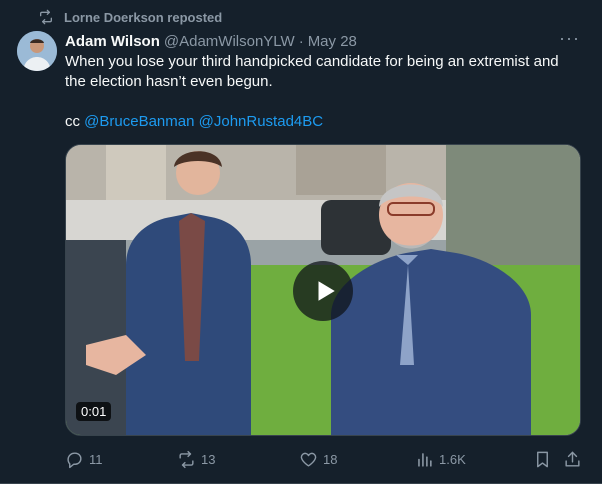  What do you see at coordinates (569, 38) in the screenshot?
I see `more-icon: ···` at bounding box center [569, 38].